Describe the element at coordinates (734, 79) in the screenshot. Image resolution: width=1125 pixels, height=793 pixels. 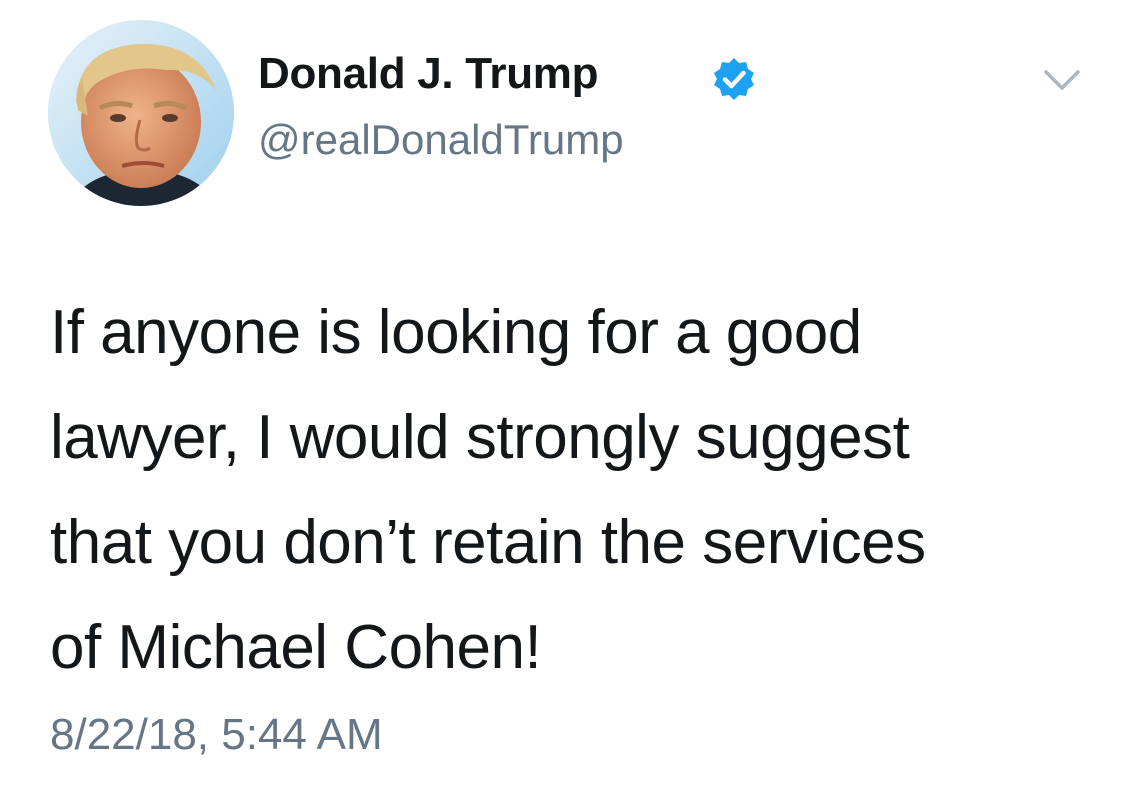
I see `verified-badge-icon` at that location.